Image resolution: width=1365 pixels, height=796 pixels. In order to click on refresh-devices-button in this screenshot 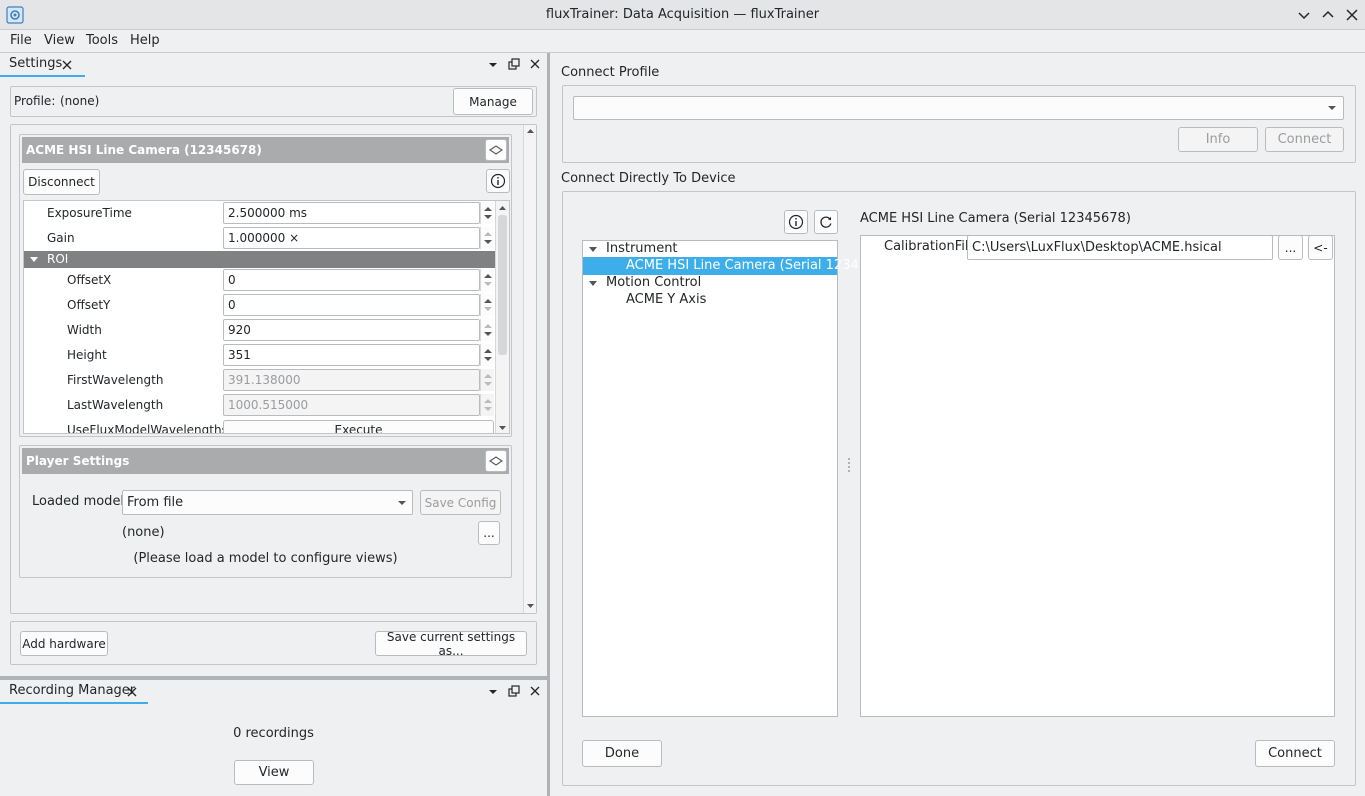, I will do `click(826, 222)`.